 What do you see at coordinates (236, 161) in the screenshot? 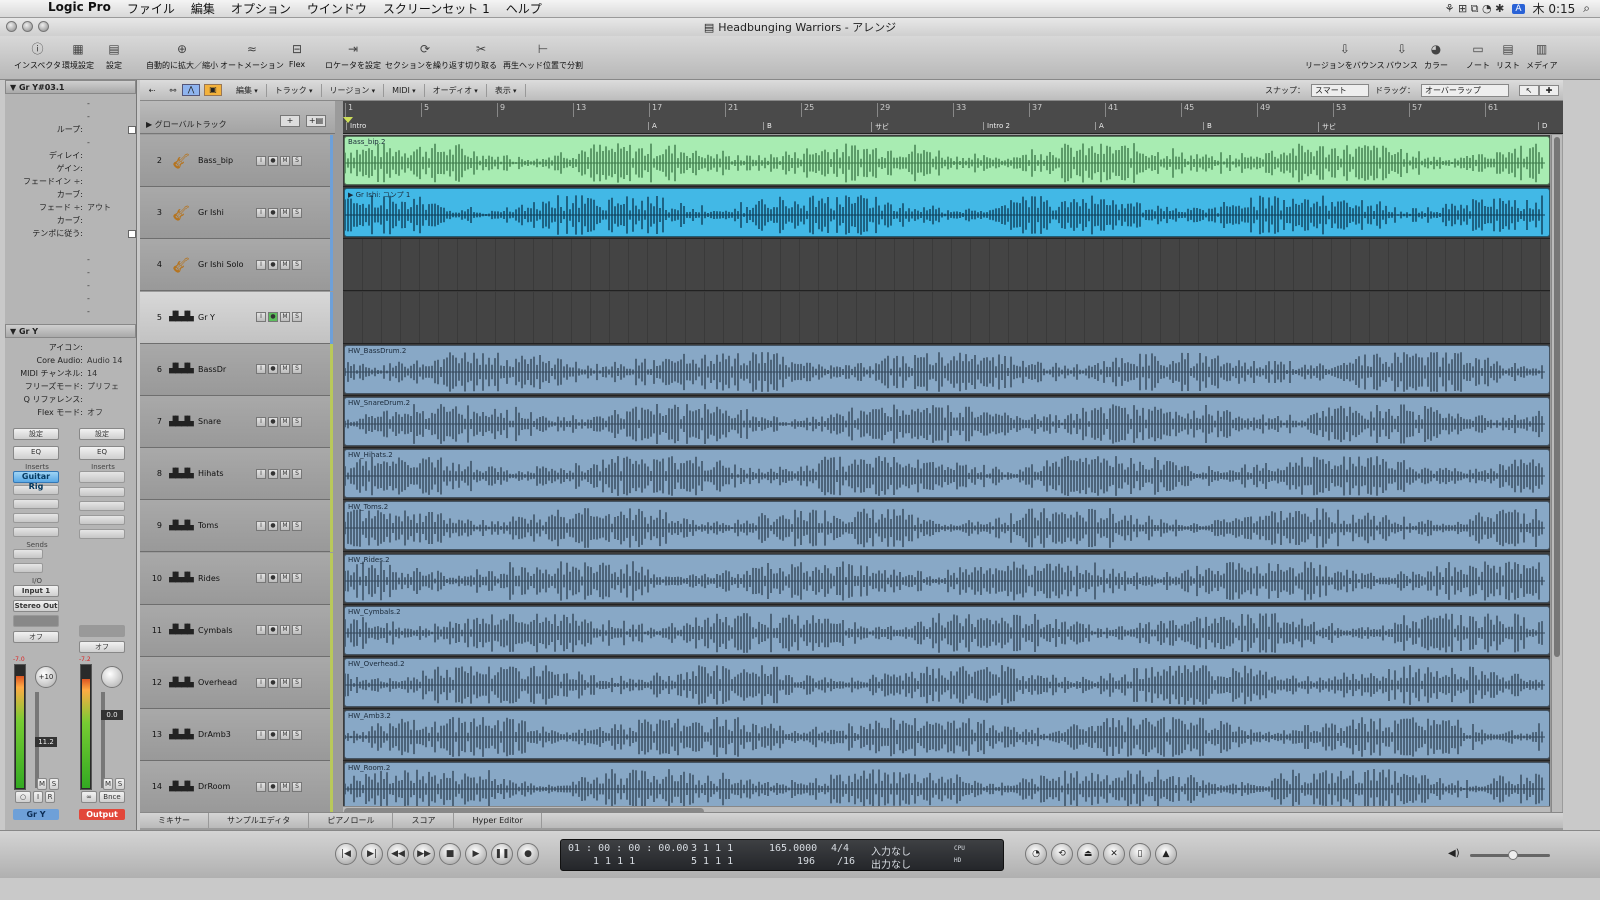
I see `track-header: 2 🎸︎ Bass_bip I ● M S` at bounding box center [236, 161].